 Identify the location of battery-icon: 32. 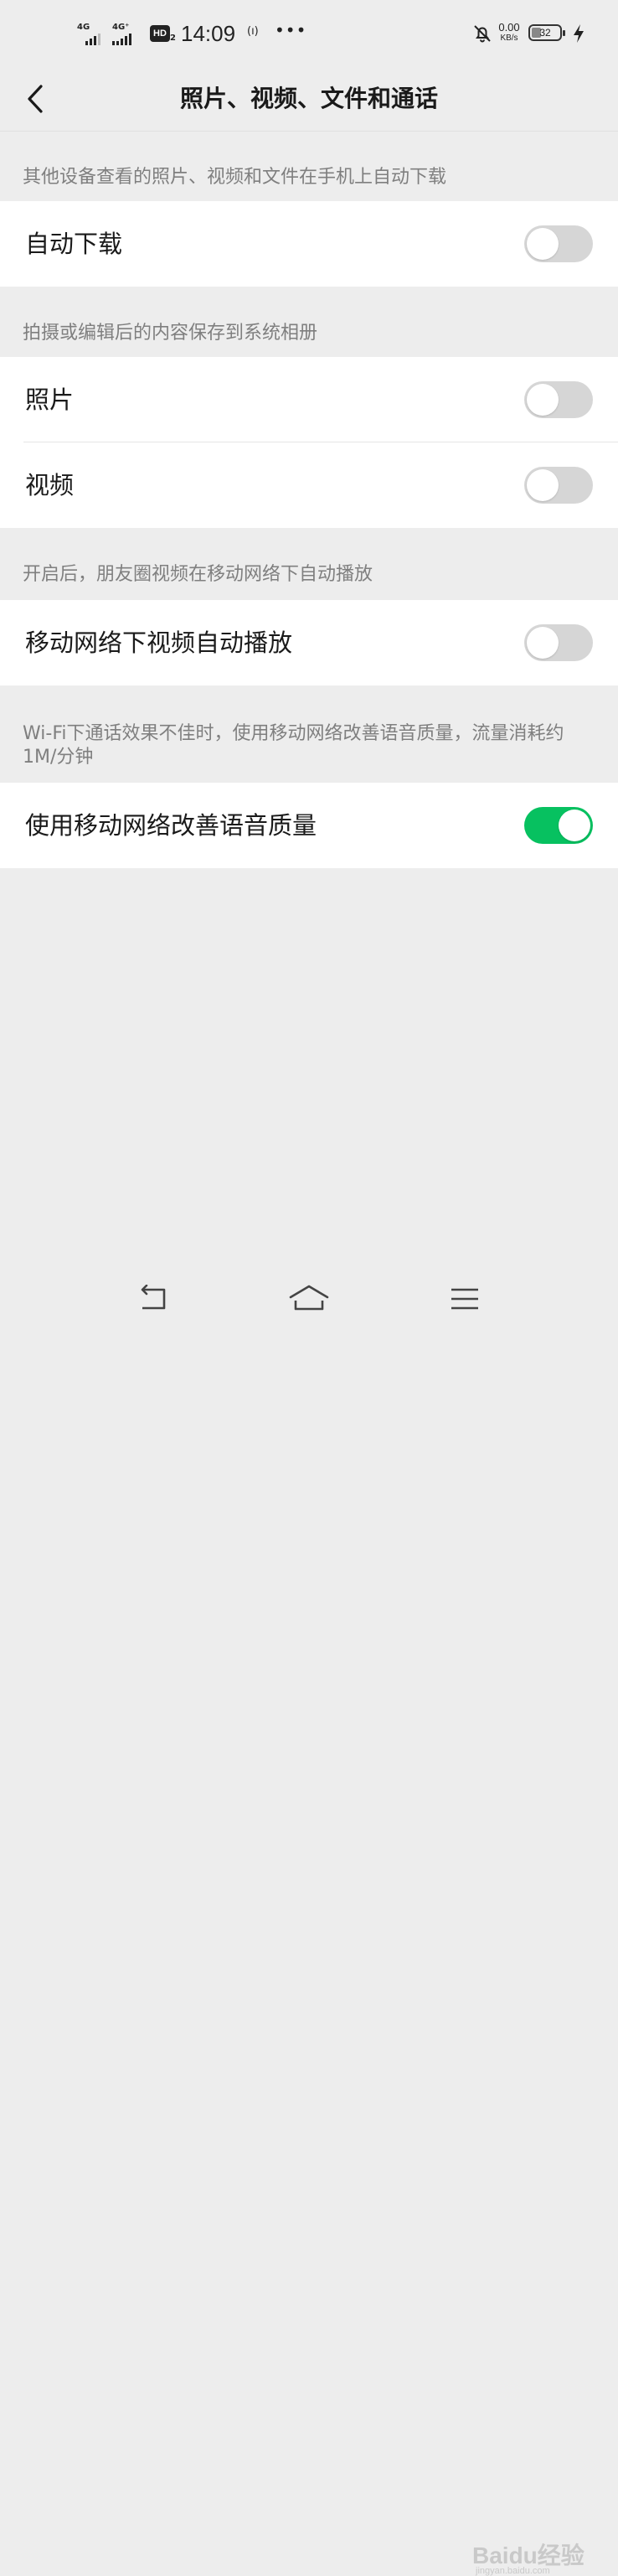
(546, 32).